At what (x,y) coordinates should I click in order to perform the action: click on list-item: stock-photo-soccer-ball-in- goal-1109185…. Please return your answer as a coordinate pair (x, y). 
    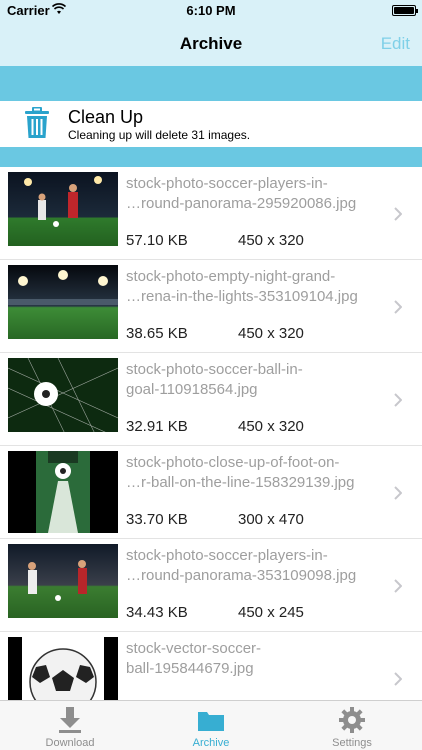
    Looking at the image, I should click on (211, 399).